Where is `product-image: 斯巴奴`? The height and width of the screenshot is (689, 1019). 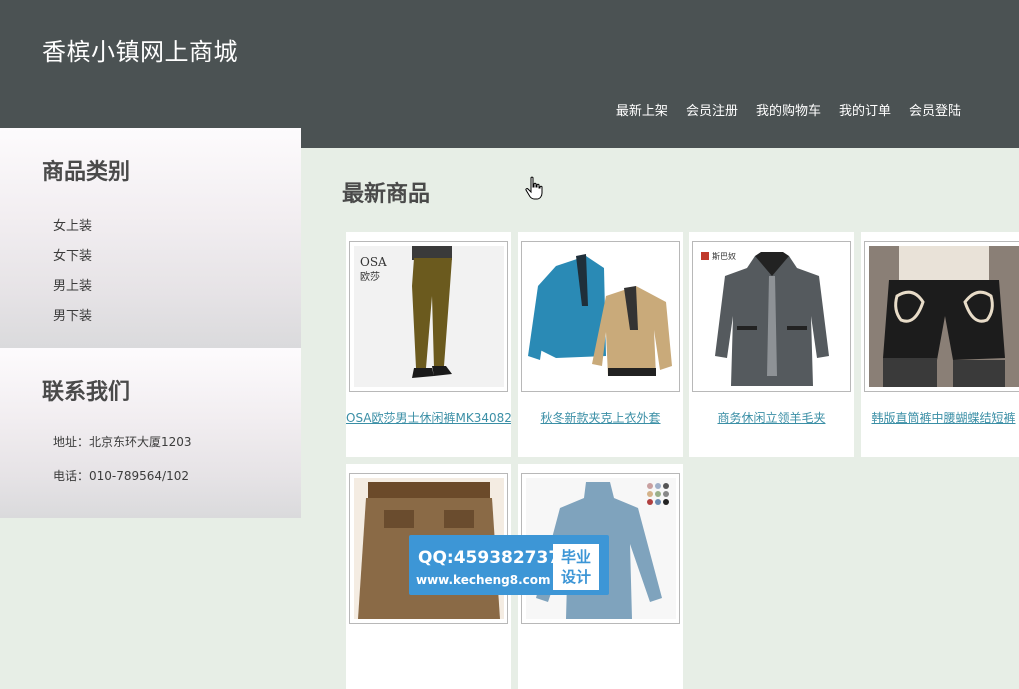 product-image: 斯巴奴 is located at coordinates (771, 316).